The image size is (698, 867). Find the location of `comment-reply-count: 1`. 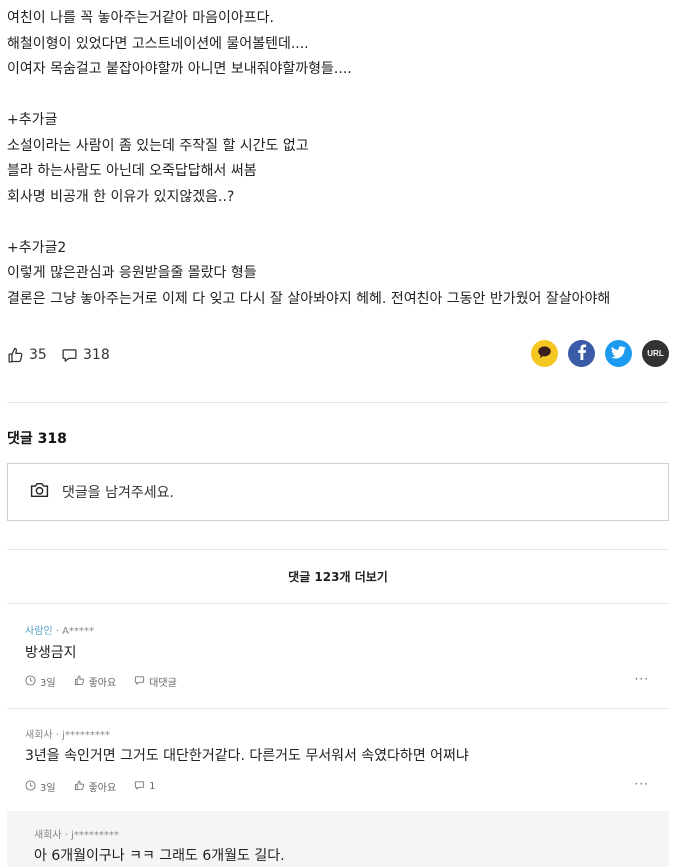

comment-reply-count: 1 is located at coordinates (152, 786).